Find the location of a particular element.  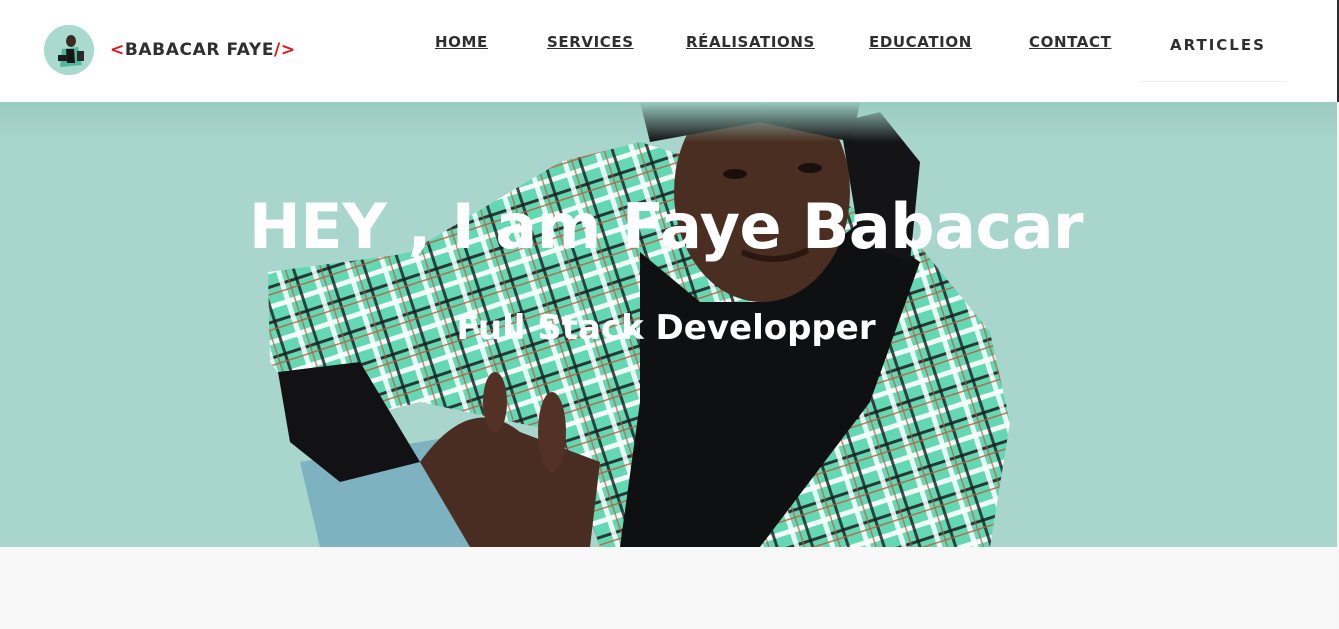

nav-home-link: HOME is located at coordinates (461, 42).